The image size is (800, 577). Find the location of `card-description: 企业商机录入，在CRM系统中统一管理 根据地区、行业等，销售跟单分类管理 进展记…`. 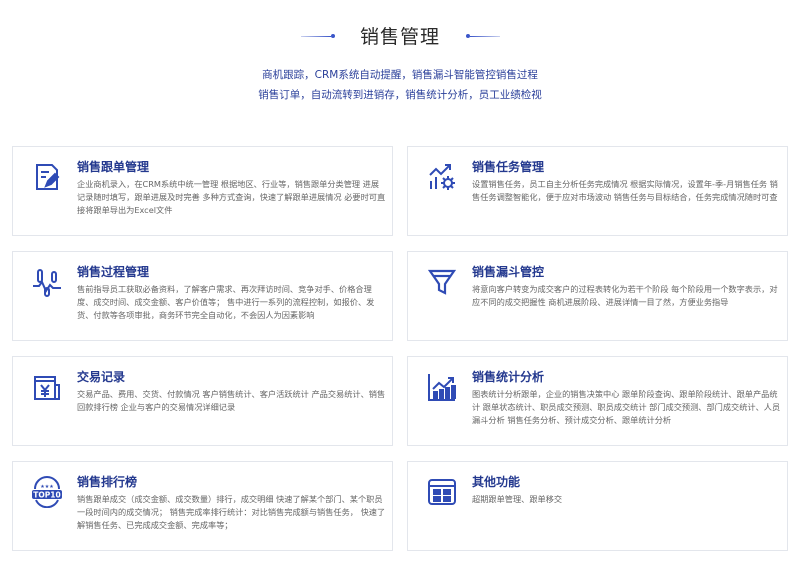

card-description: 企业商机录入，在CRM系统中统一管理 根据地区、行业等，销售跟单分类管理 进展记… is located at coordinates (231, 197).